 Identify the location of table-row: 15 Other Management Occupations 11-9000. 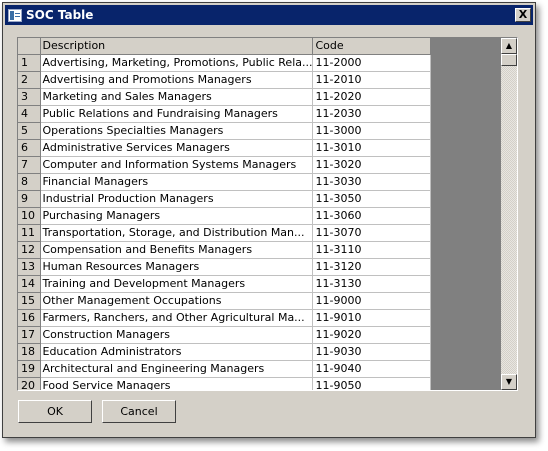
(225, 301).